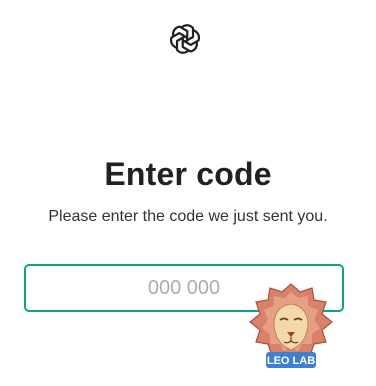 This screenshot has height=386, width=376. I want to click on leo-lab-watermark: LEO LAB, so click(291, 328).